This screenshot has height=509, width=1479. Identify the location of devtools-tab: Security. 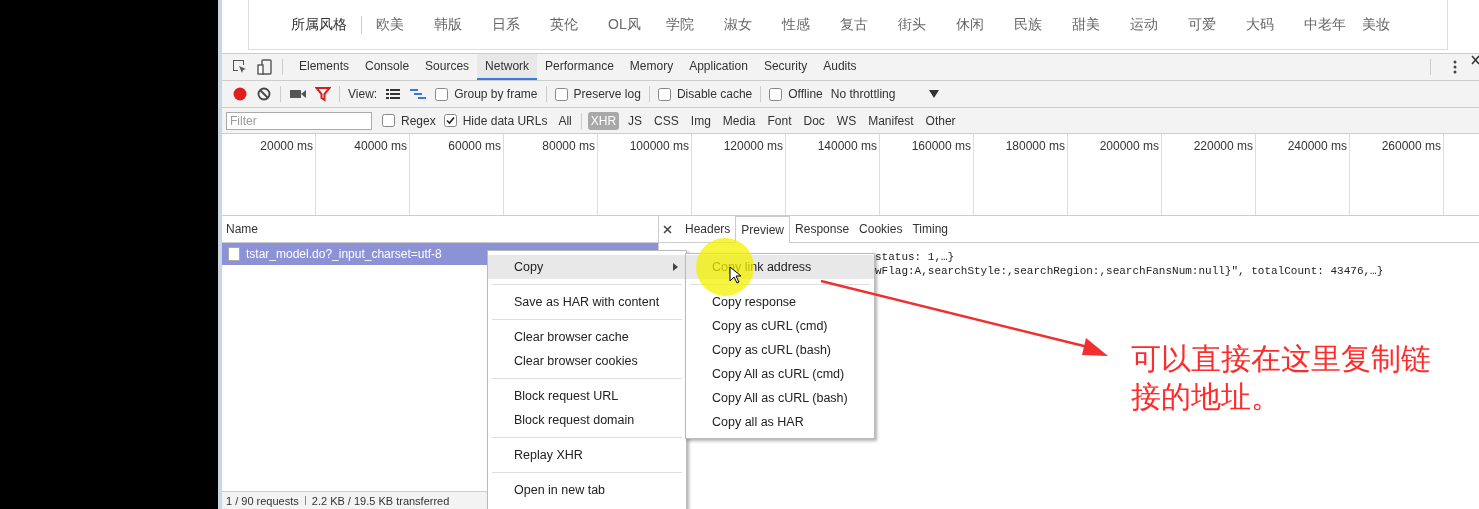
(785, 67).